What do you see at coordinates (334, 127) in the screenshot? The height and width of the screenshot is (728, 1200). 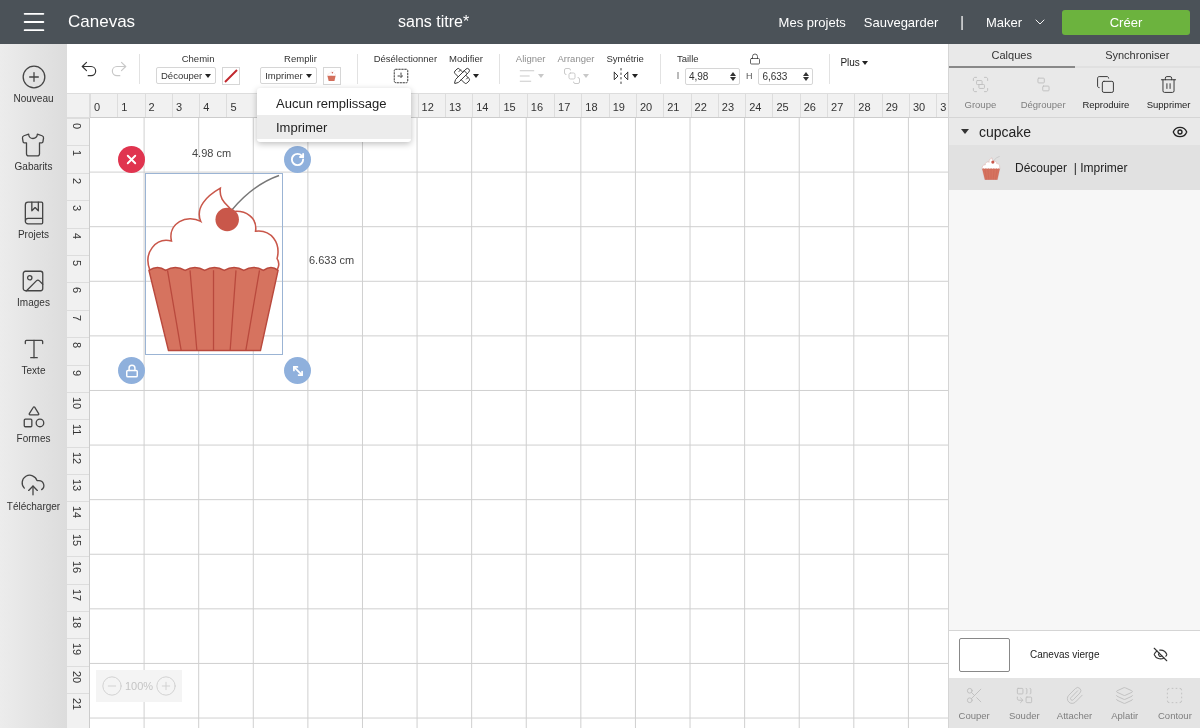 I see `menu-item: Imprimer` at bounding box center [334, 127].